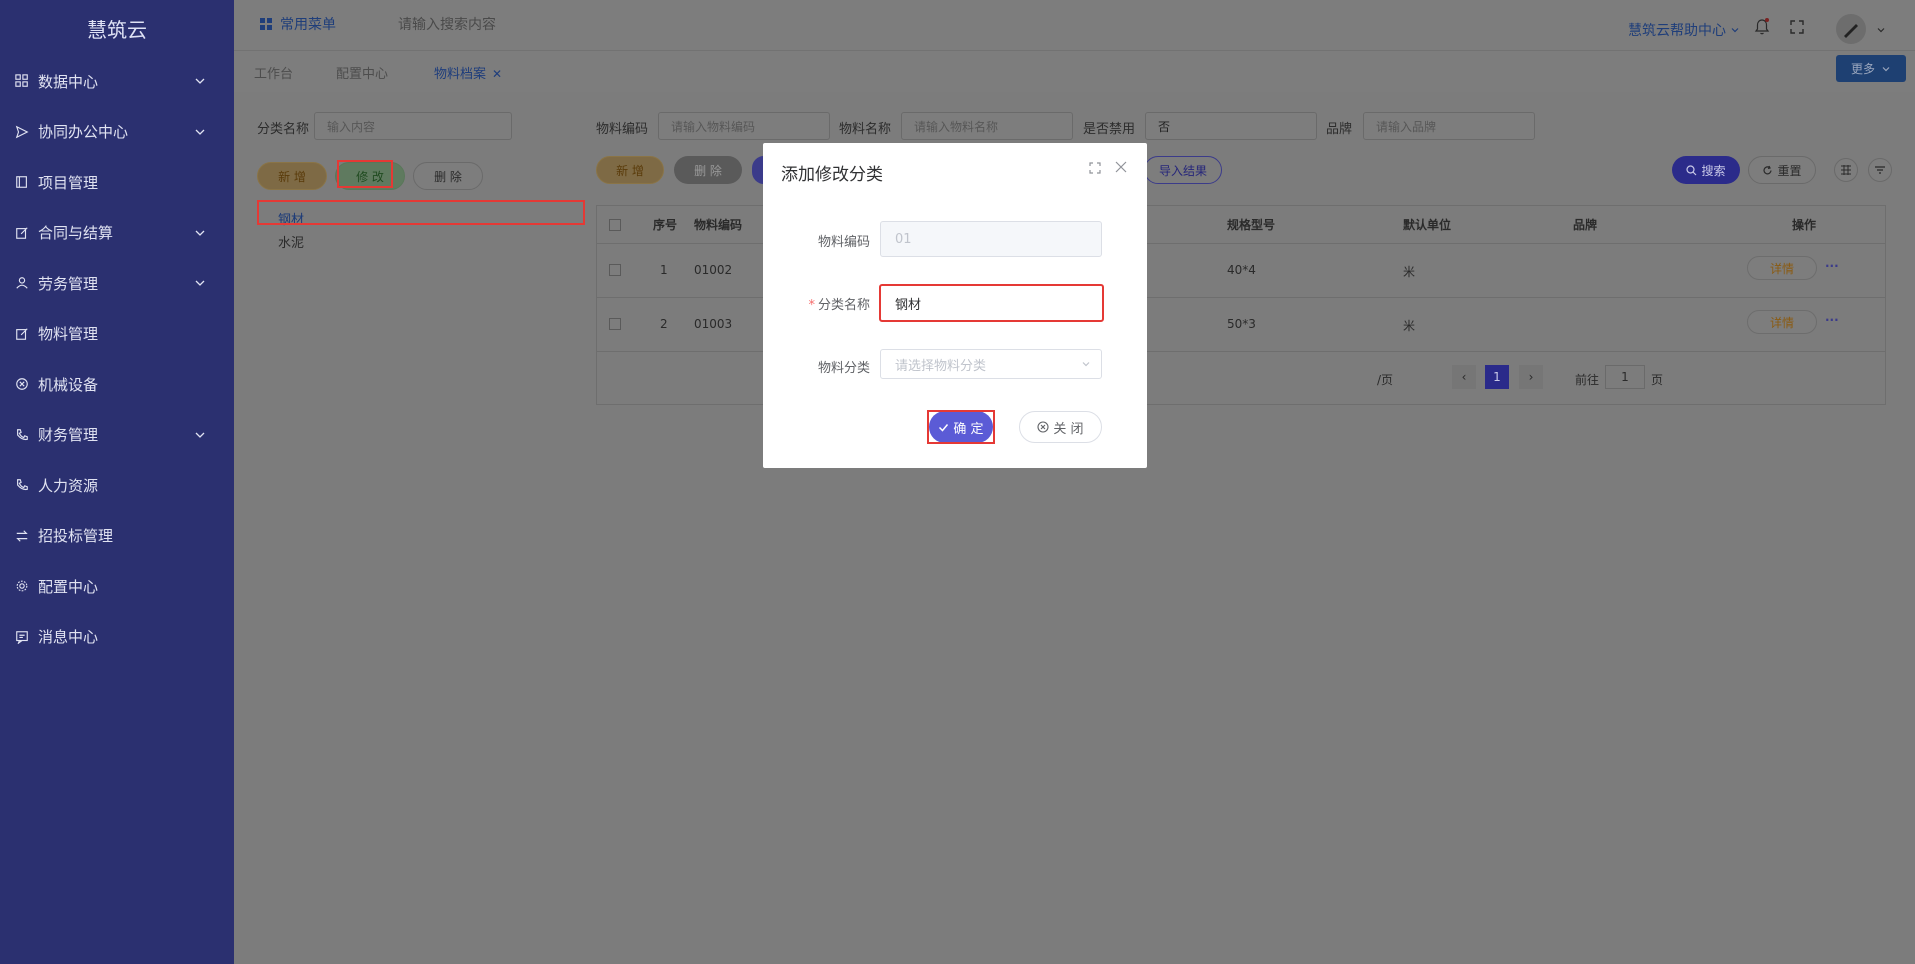 This screenshot has width=1915, height=964. I want to click on required-mark: *, so click(811, 305).